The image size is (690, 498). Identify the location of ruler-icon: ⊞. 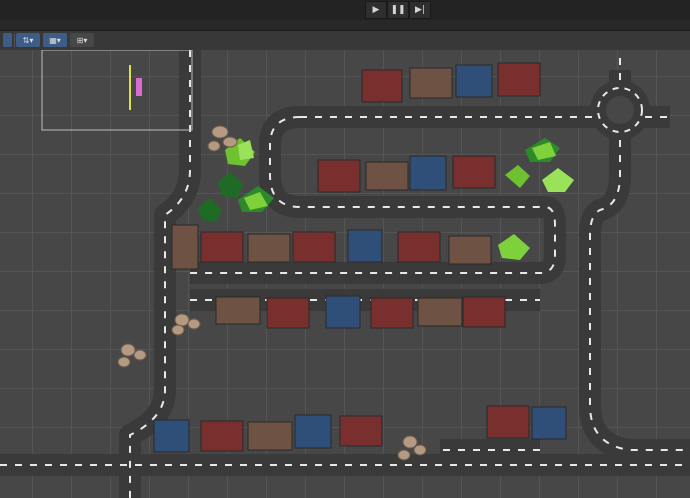
(80, 40).